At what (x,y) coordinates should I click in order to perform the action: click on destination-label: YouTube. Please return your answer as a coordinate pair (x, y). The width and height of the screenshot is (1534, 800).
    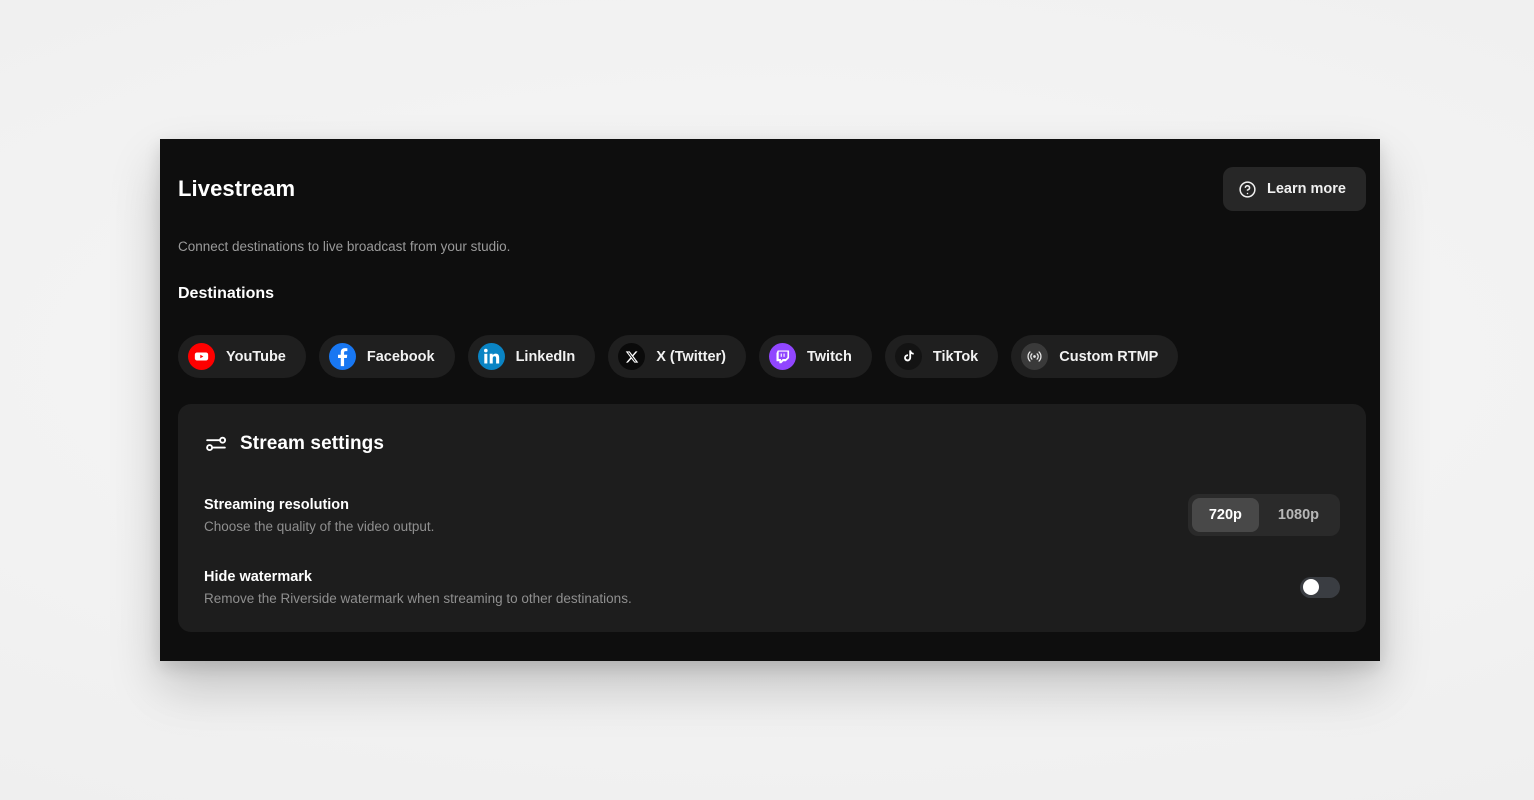
    Looking at the image, I should click on (256, 356).